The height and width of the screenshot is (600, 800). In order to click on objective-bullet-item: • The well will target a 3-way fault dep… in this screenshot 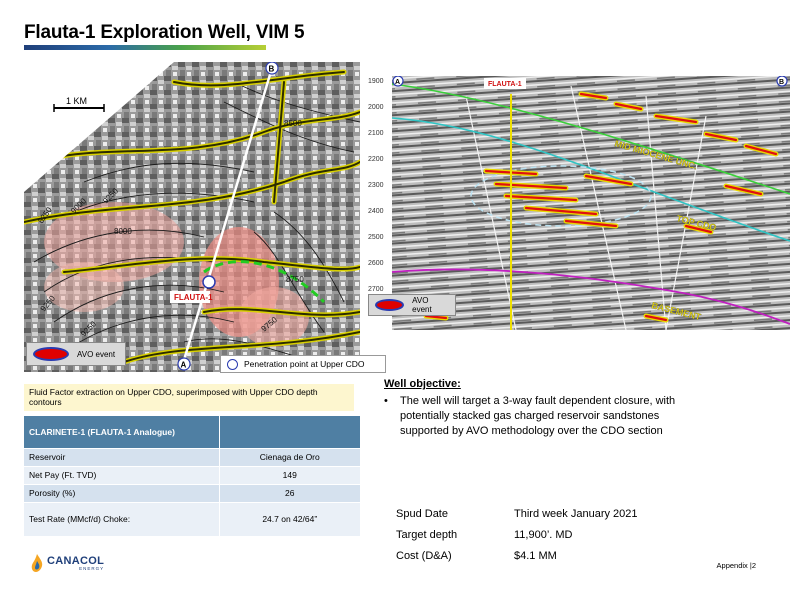, I will do `click(544, 416)`.